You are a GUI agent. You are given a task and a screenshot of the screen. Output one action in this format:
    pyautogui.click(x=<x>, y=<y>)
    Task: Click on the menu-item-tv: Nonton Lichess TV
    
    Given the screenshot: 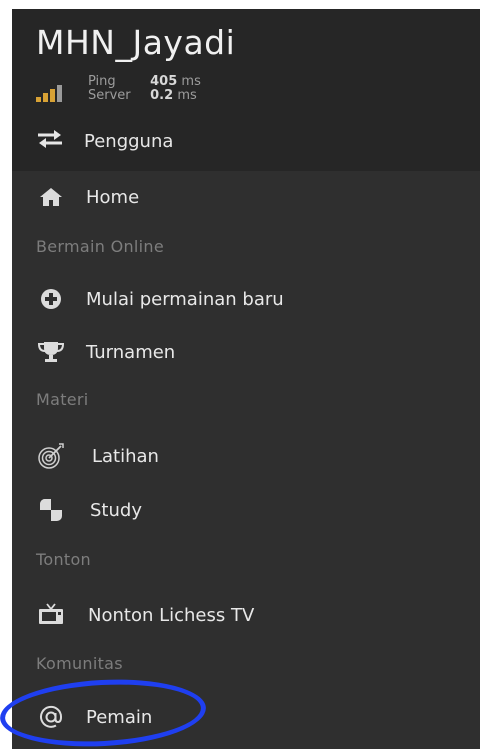 What is the action you would take?
    pyautogui.click(x=145, y=615)
    